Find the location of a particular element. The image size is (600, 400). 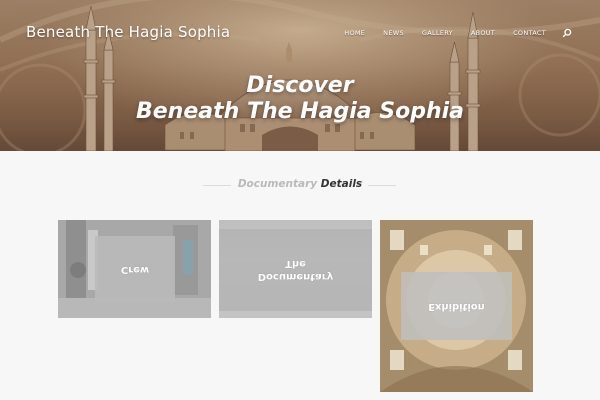

crew-label: Crew is located at coordinates (135, 269).